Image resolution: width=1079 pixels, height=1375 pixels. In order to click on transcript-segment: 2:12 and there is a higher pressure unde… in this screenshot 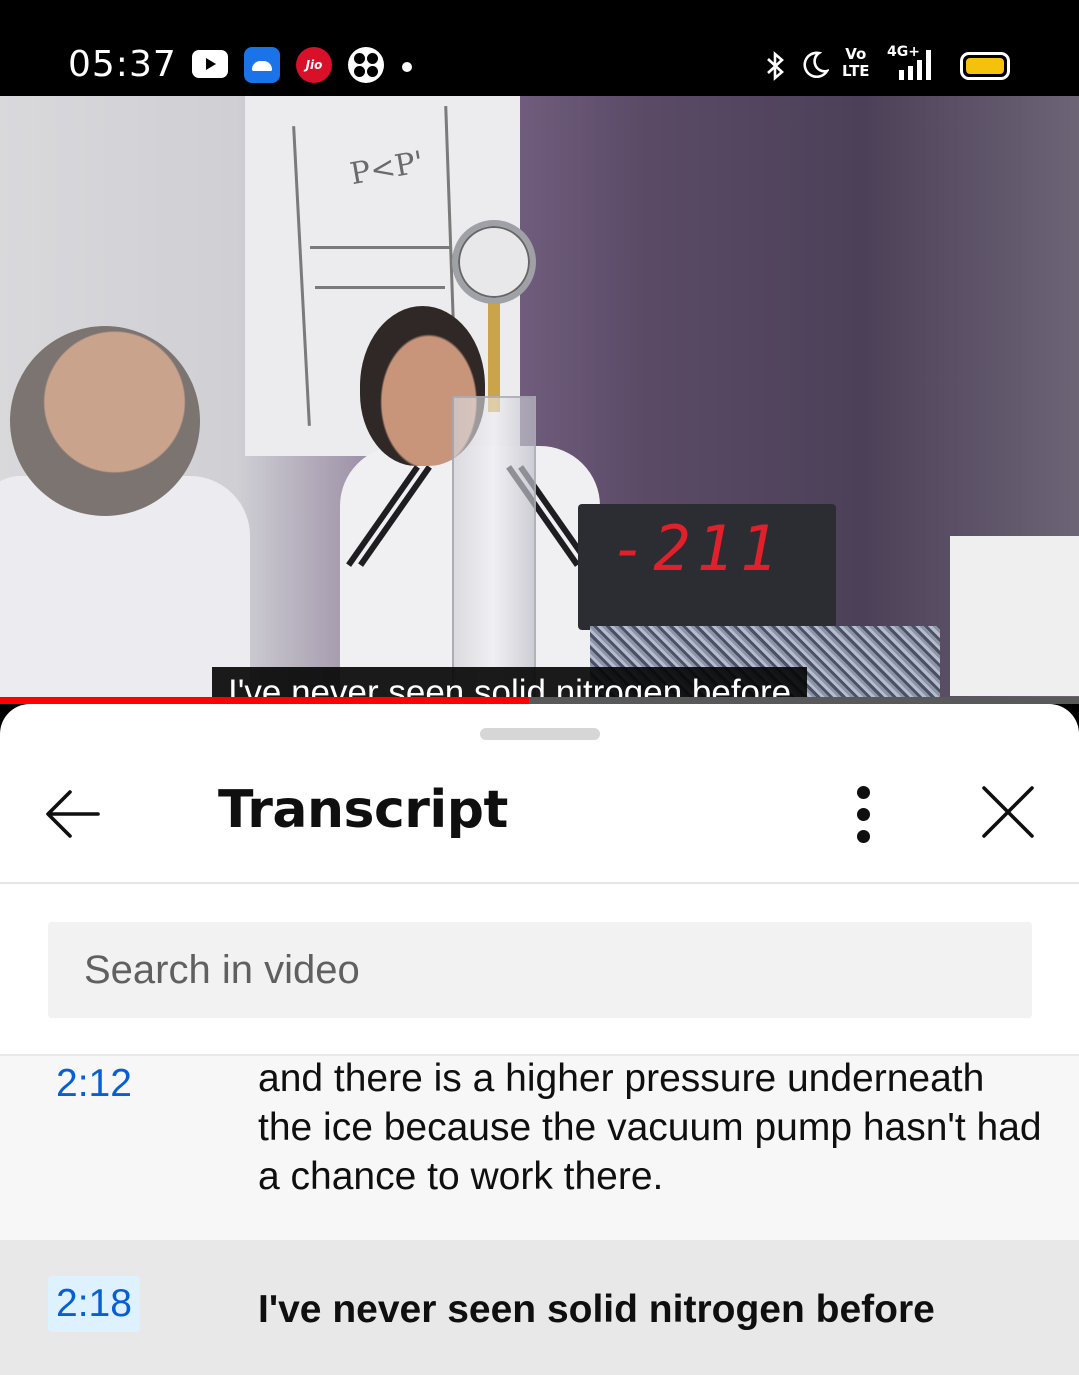, I will do `click(539, 1148)`.